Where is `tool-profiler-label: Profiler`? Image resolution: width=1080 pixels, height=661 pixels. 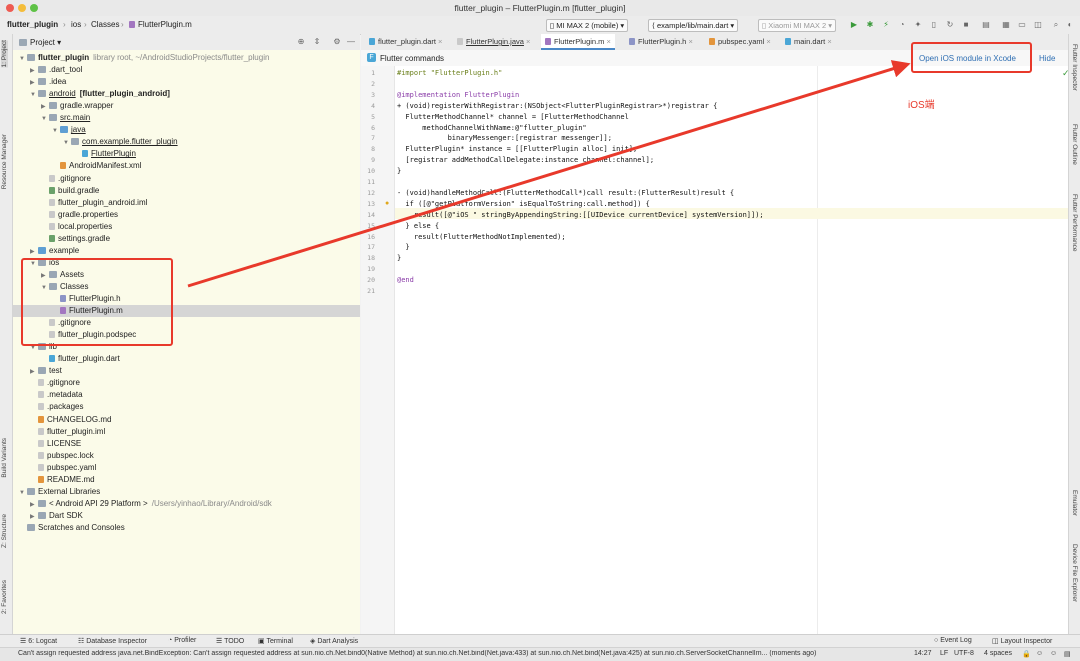
tool-profiler-label: Profiler is located at coordinates (185, 640).